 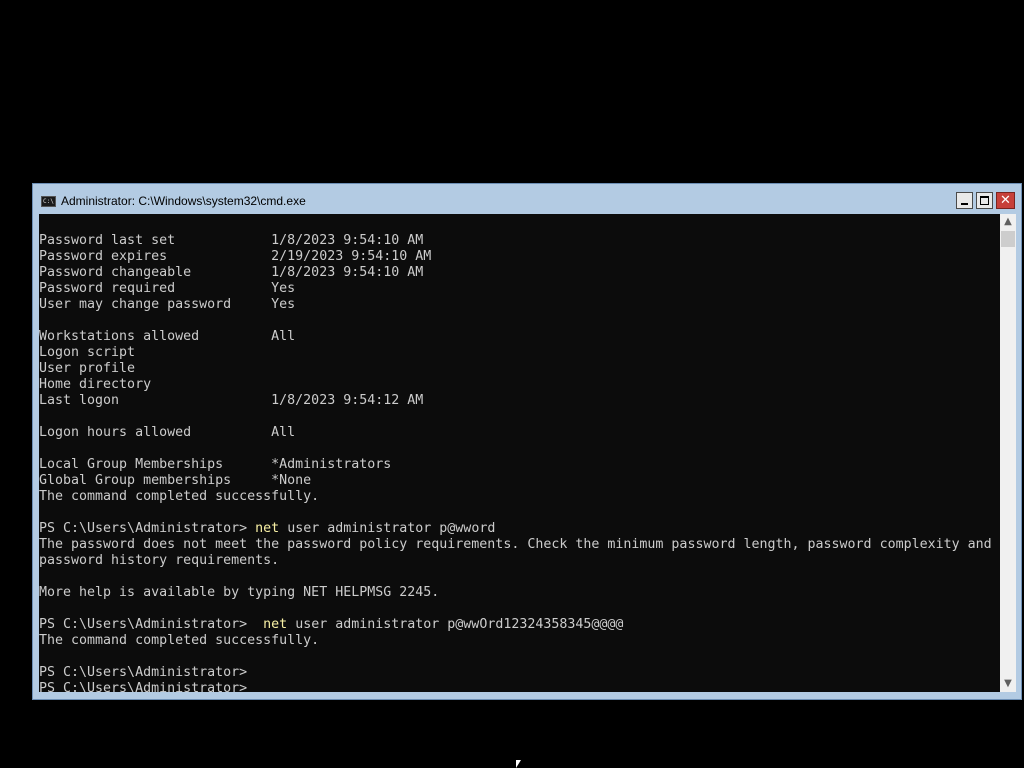 I want to click on scroll-thumb, so click(x=1008, y=239).